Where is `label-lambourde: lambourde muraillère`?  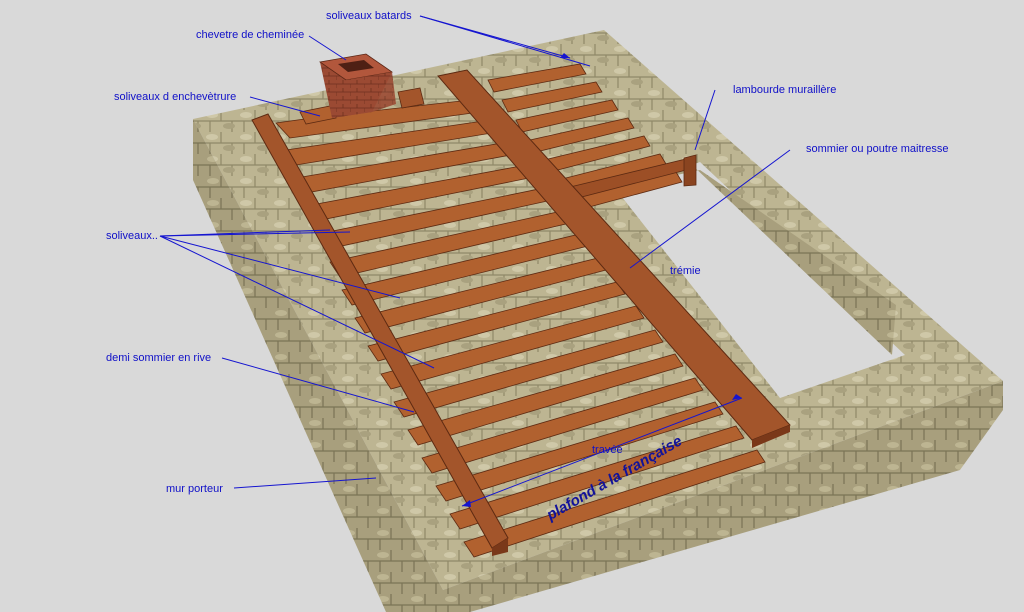
label-lambourde: lambourde muraillère is located at coordinates (785, 90).